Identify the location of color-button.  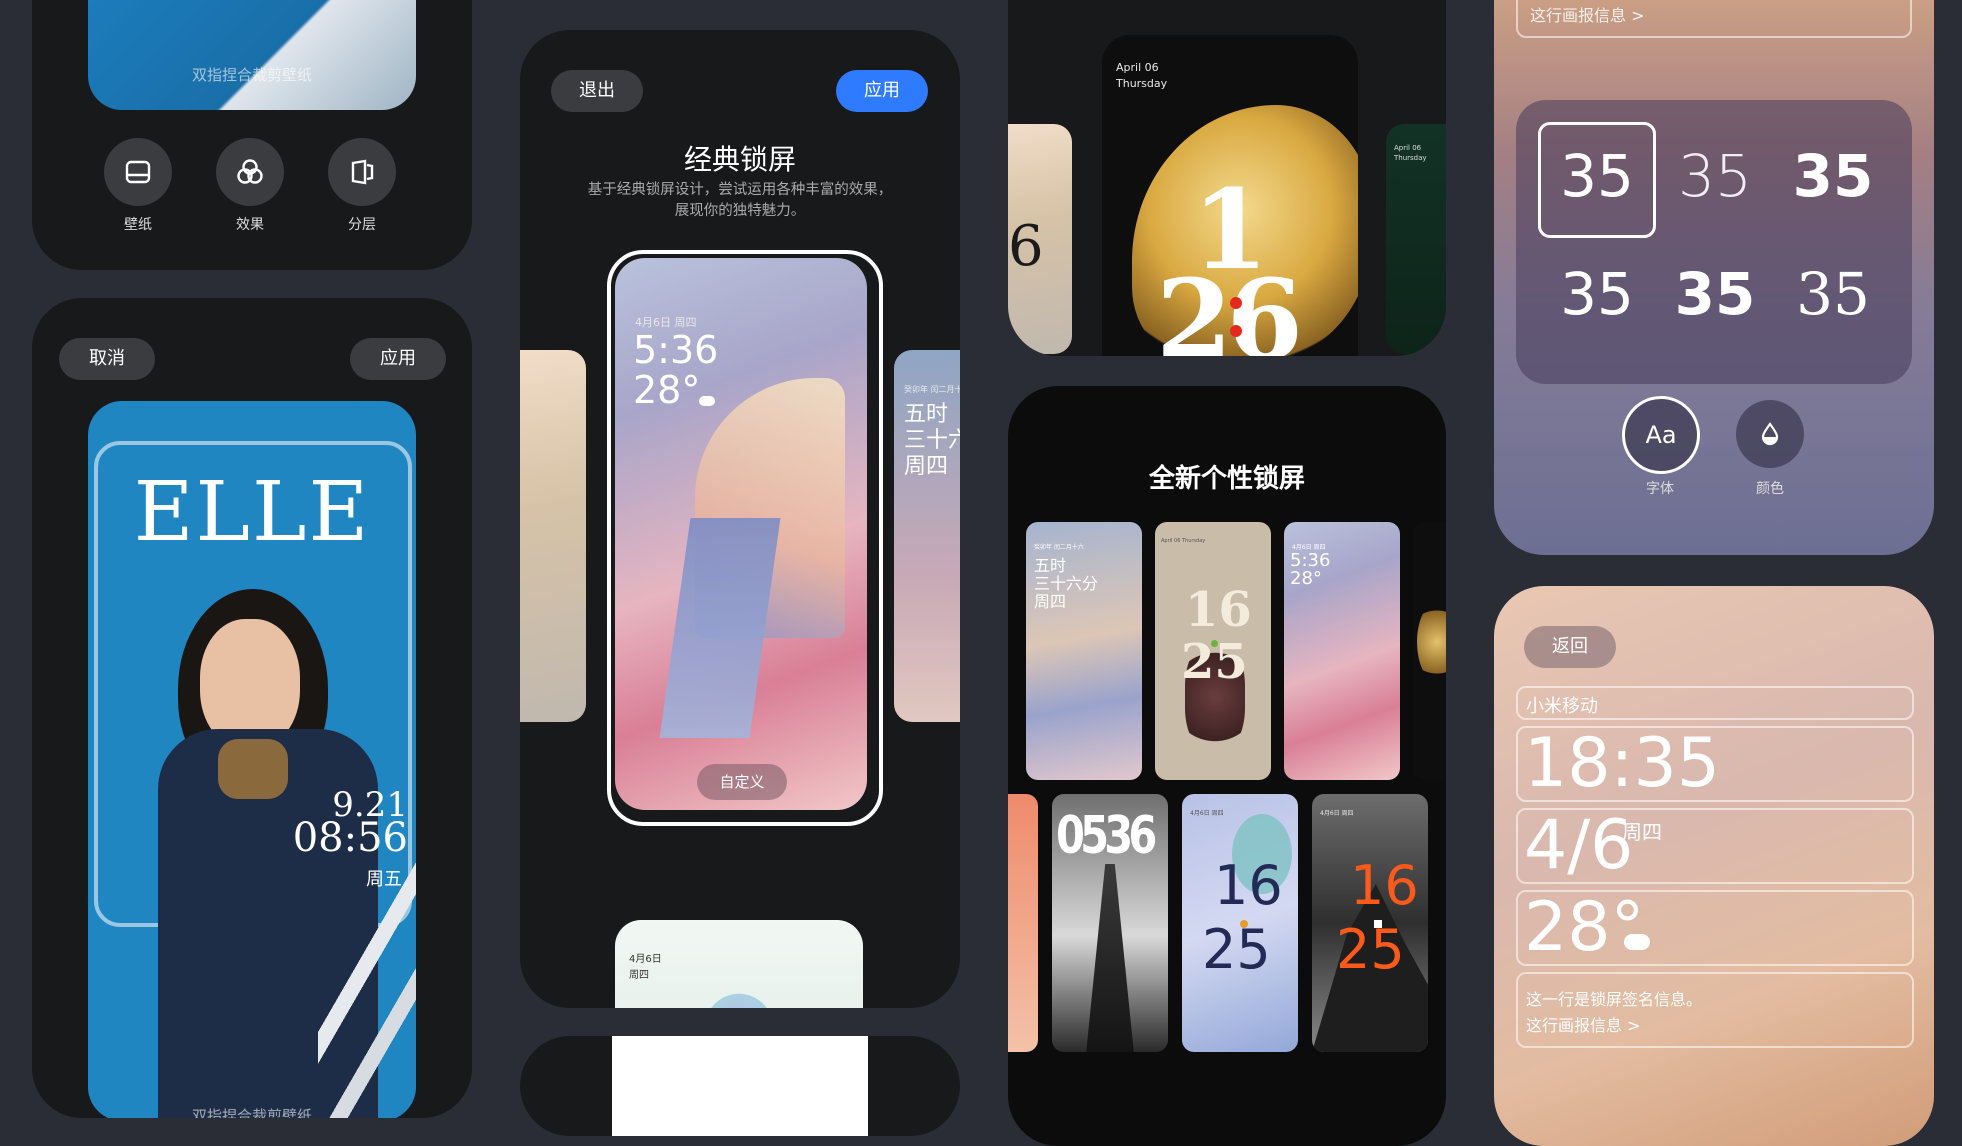
(1770, 434).